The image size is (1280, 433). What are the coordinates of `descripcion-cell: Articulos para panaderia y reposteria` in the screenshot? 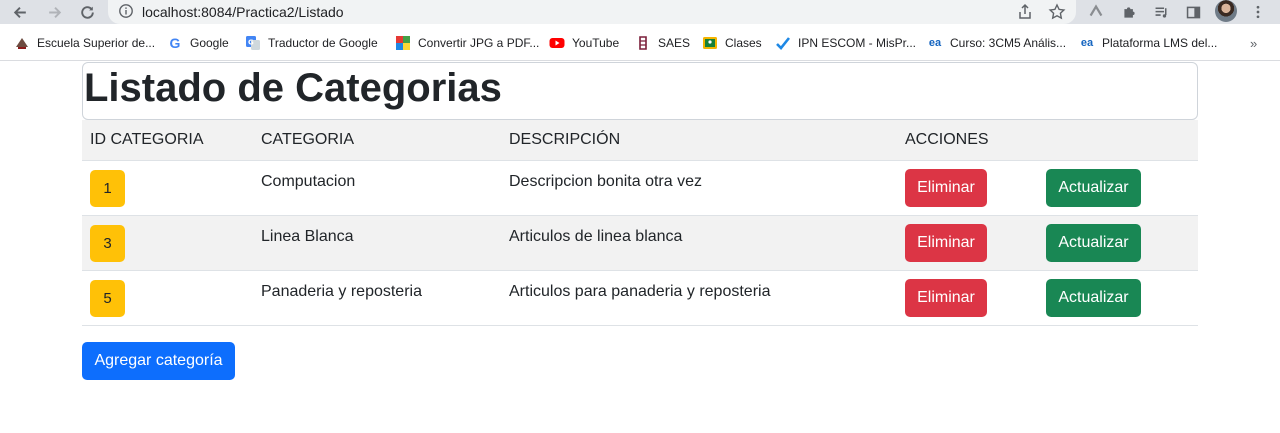 It's located at (640, 291).